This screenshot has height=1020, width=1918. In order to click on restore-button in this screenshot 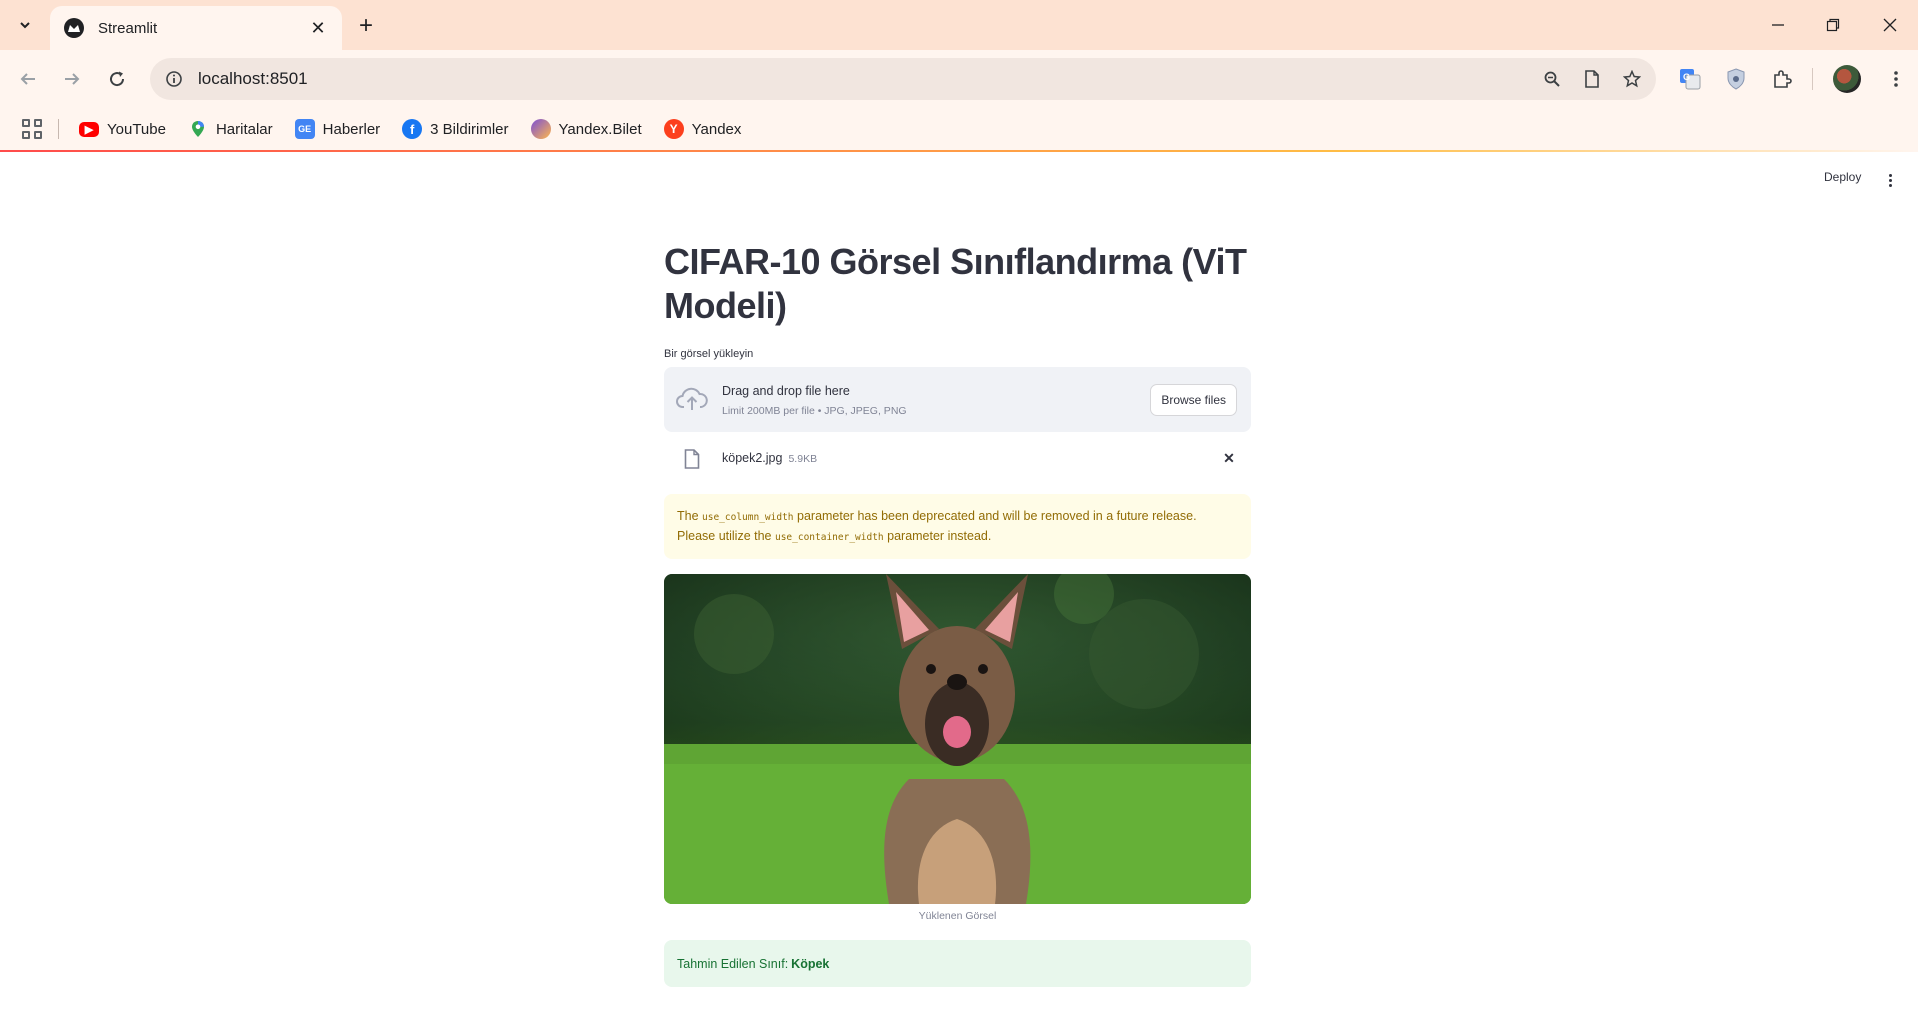, I will do `click(1833, 25)`.